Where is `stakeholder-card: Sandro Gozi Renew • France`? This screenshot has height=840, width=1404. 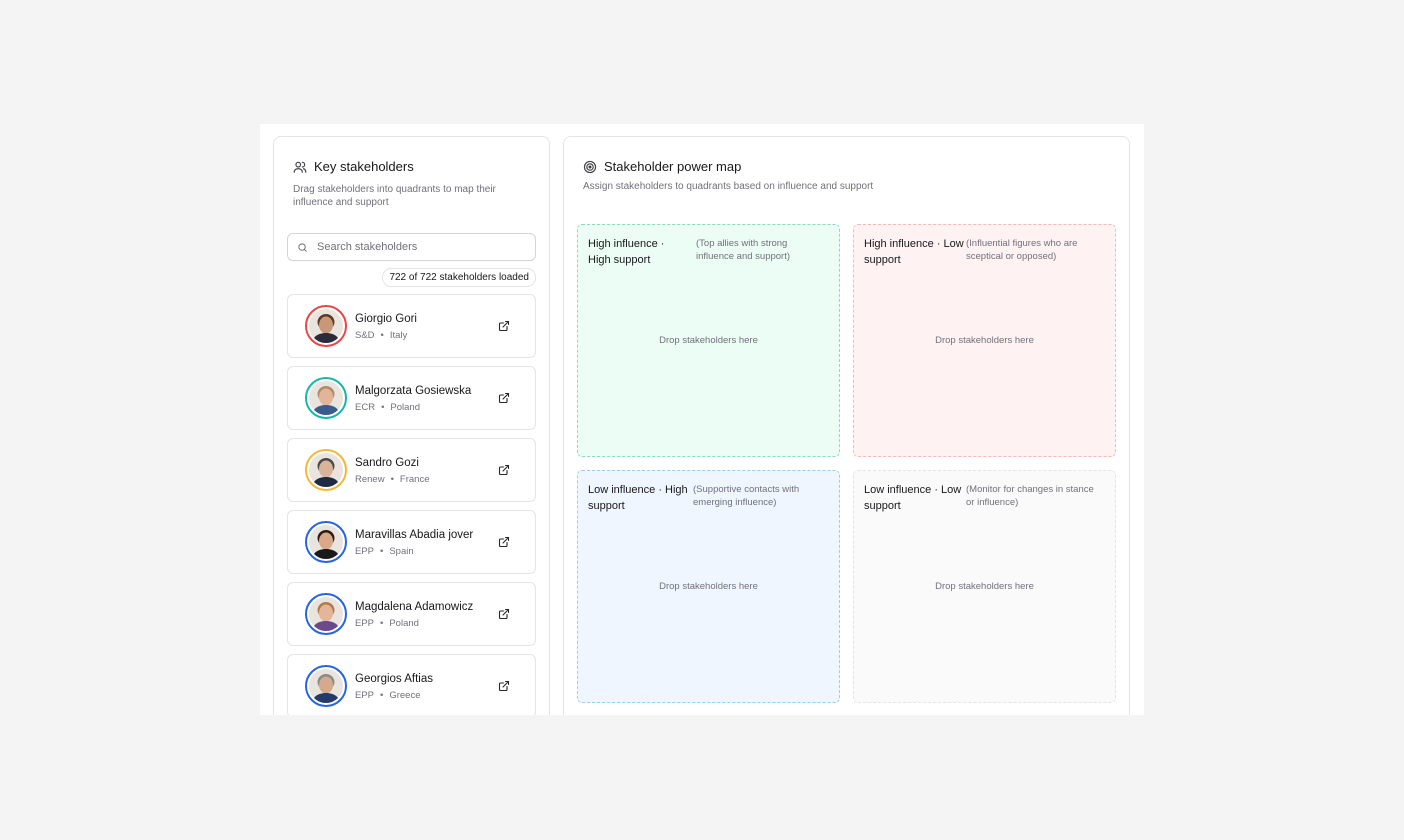 stakeholder-card: Sandro Gozi Renew • France is located at coordinates (411, 470).